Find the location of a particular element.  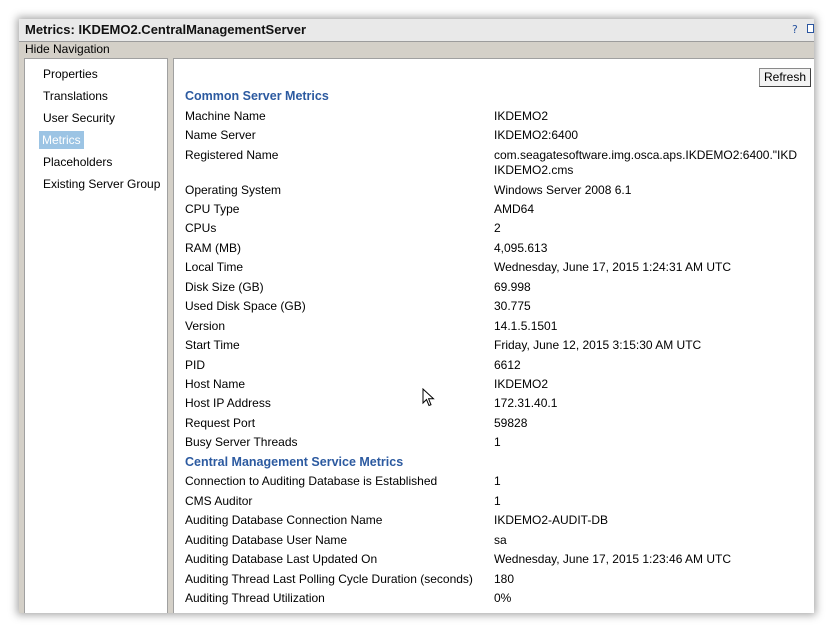

hide-navigation-link: Hide Navigation is located at coordinates (67, 49).